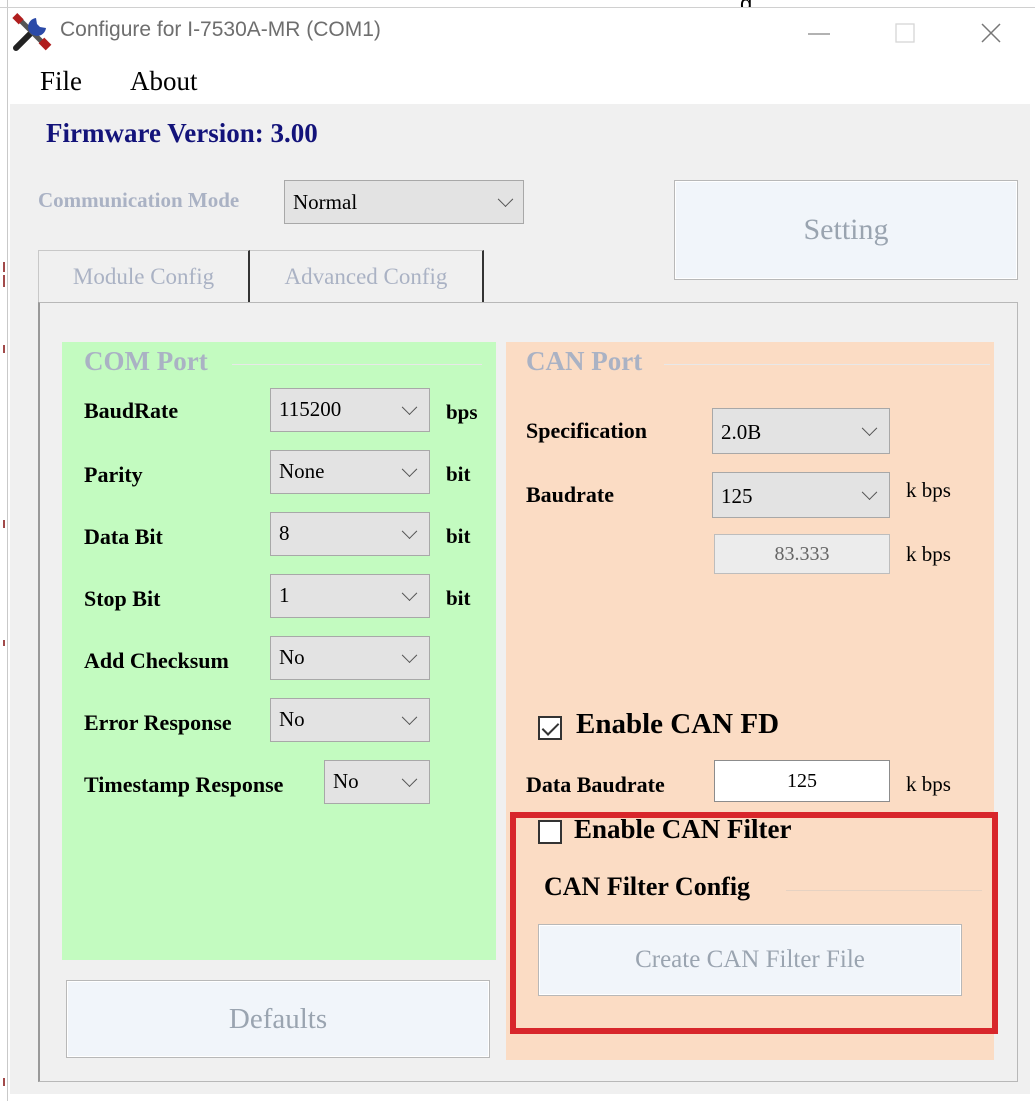 The image size is (1035, 1101). I want to click on window-title: Configure for I-7530A-MR (COM1), so click(220, 29).